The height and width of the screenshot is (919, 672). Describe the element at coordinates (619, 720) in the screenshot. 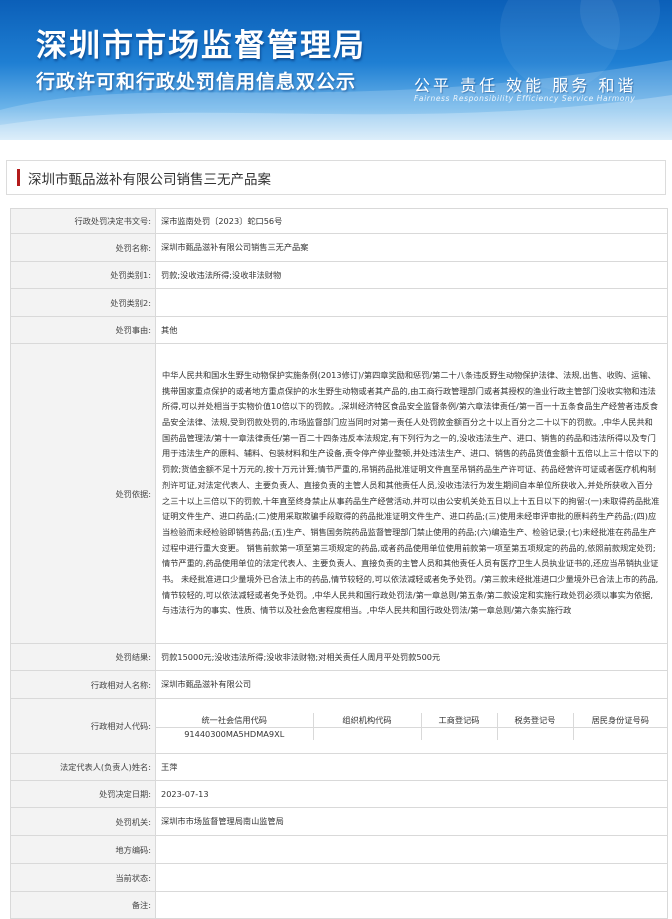

I see `header-id-number: 居民身份证号码` at that location.